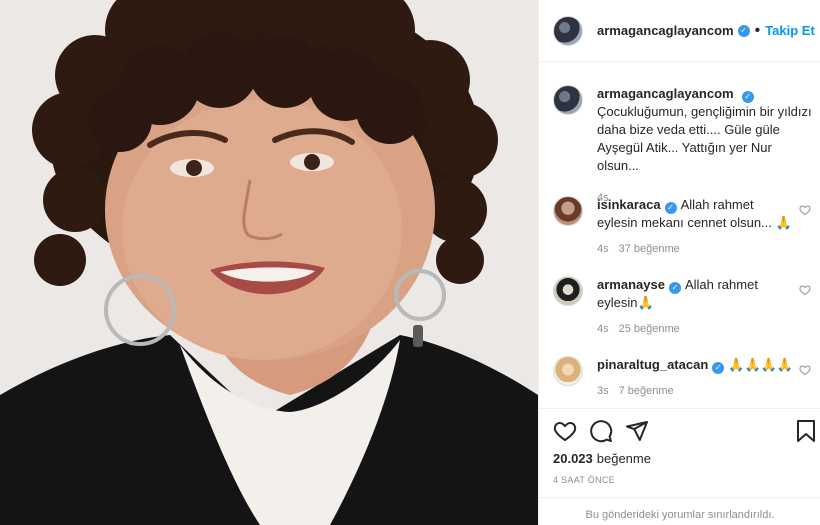  What do you see at coordinates (623, 458) in the screenshot?
I see `like-count-label: beğenme` at bounding box center [623, 458].